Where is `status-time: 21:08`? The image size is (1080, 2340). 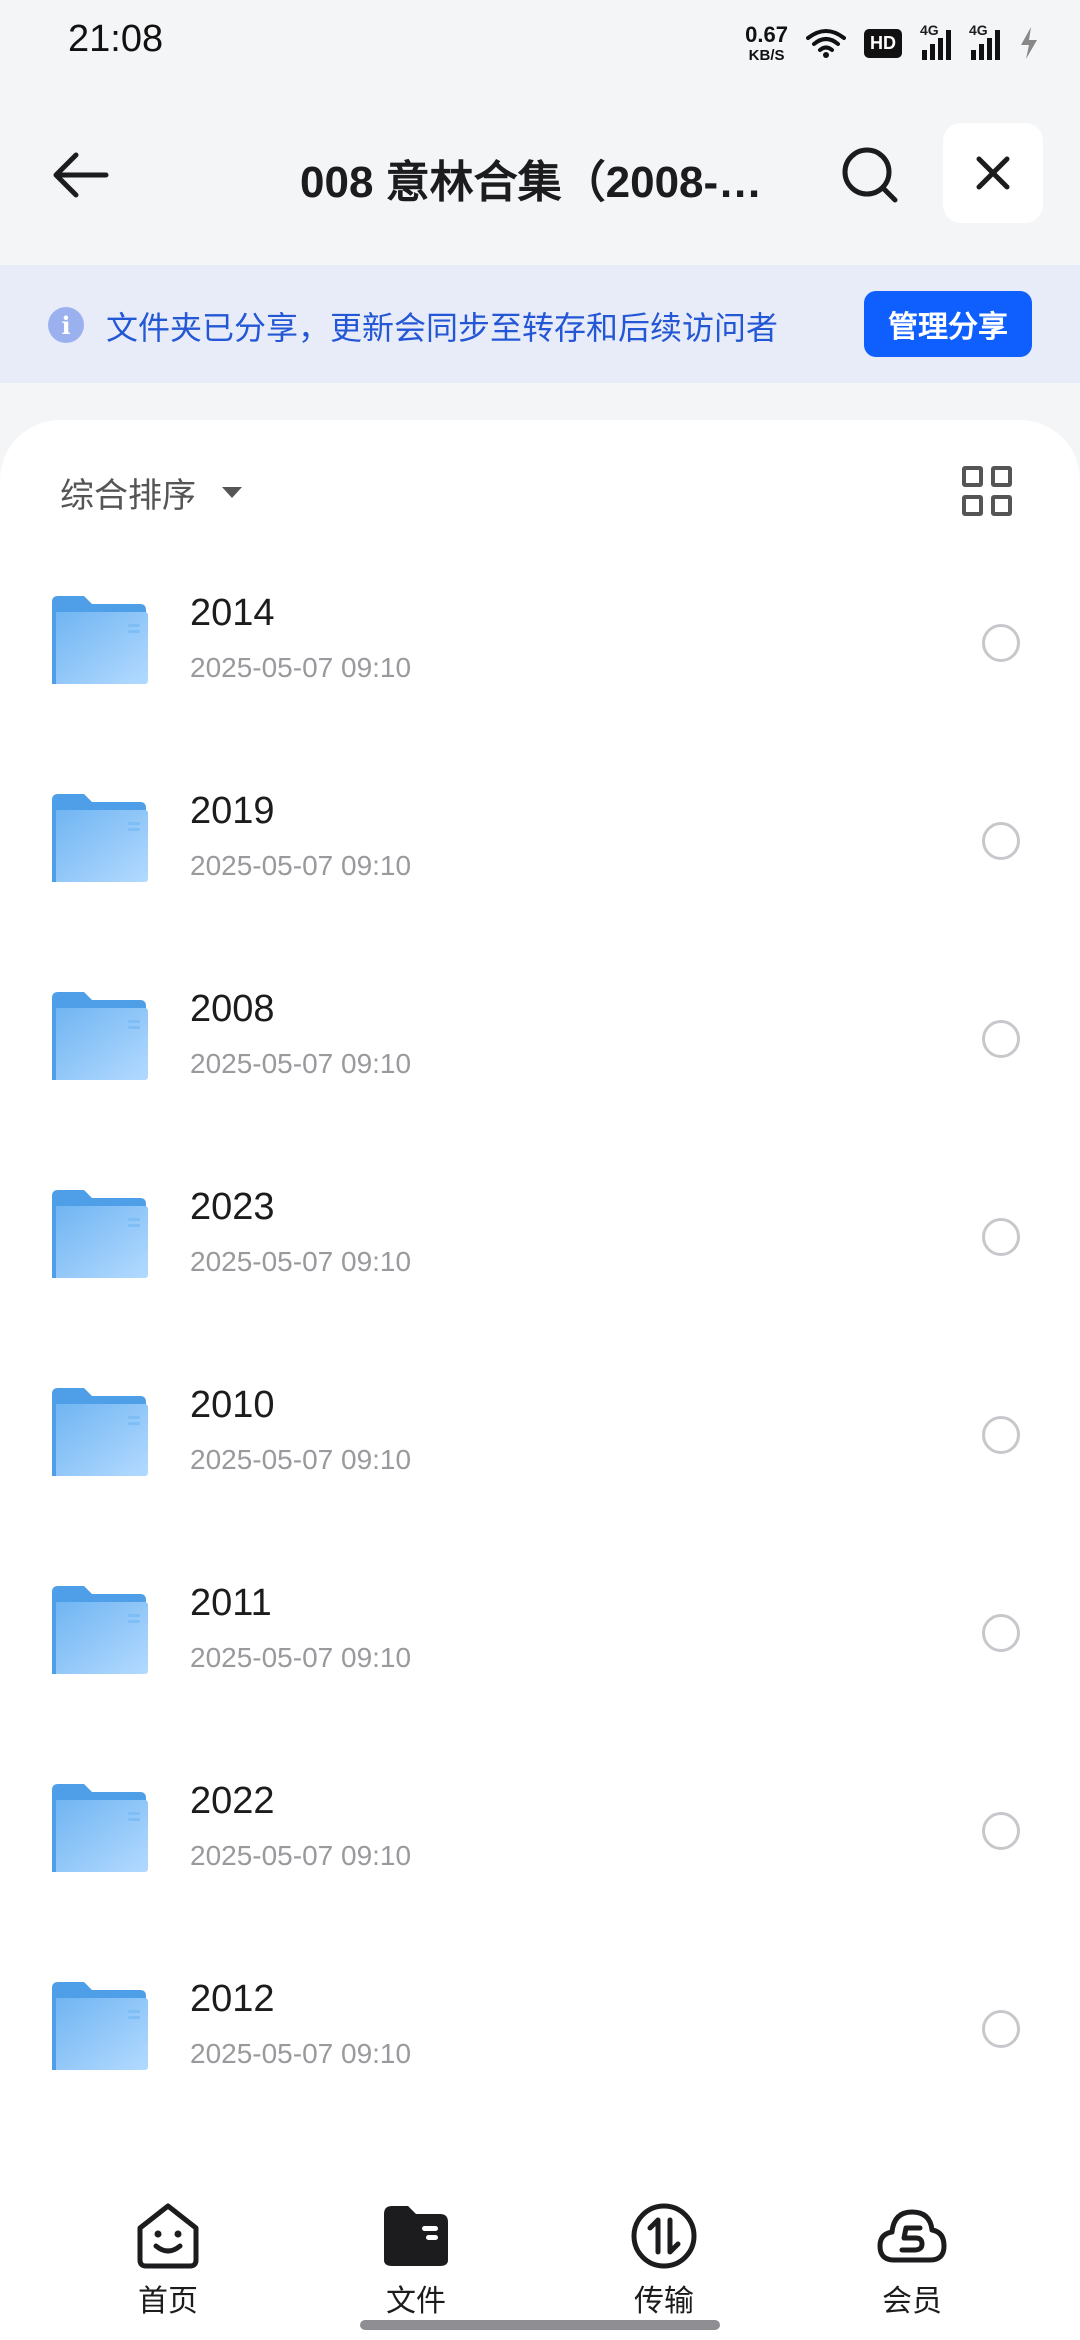
status-time: 21:08 is located at coordinates (116, 39).